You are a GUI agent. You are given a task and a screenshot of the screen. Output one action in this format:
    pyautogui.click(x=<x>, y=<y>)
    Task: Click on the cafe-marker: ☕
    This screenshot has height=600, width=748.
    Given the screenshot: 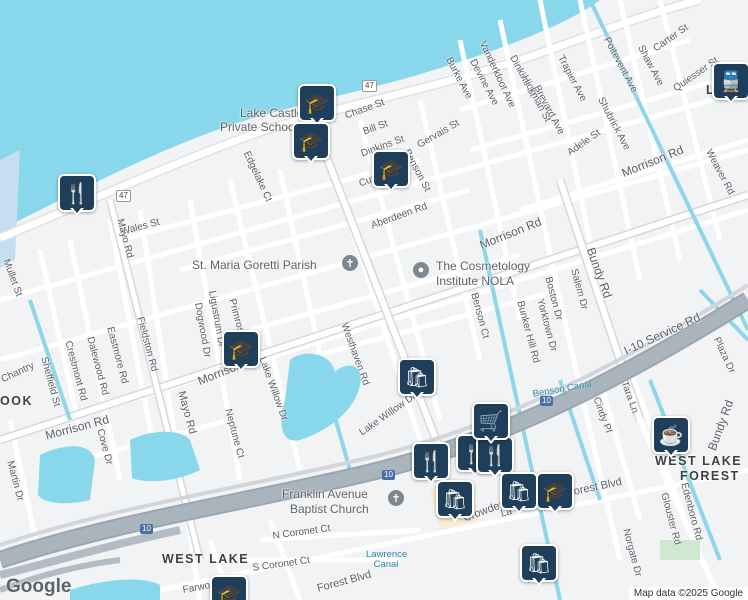 What is the action you would take?
    pyautogui.click(x=671, y=437)
    